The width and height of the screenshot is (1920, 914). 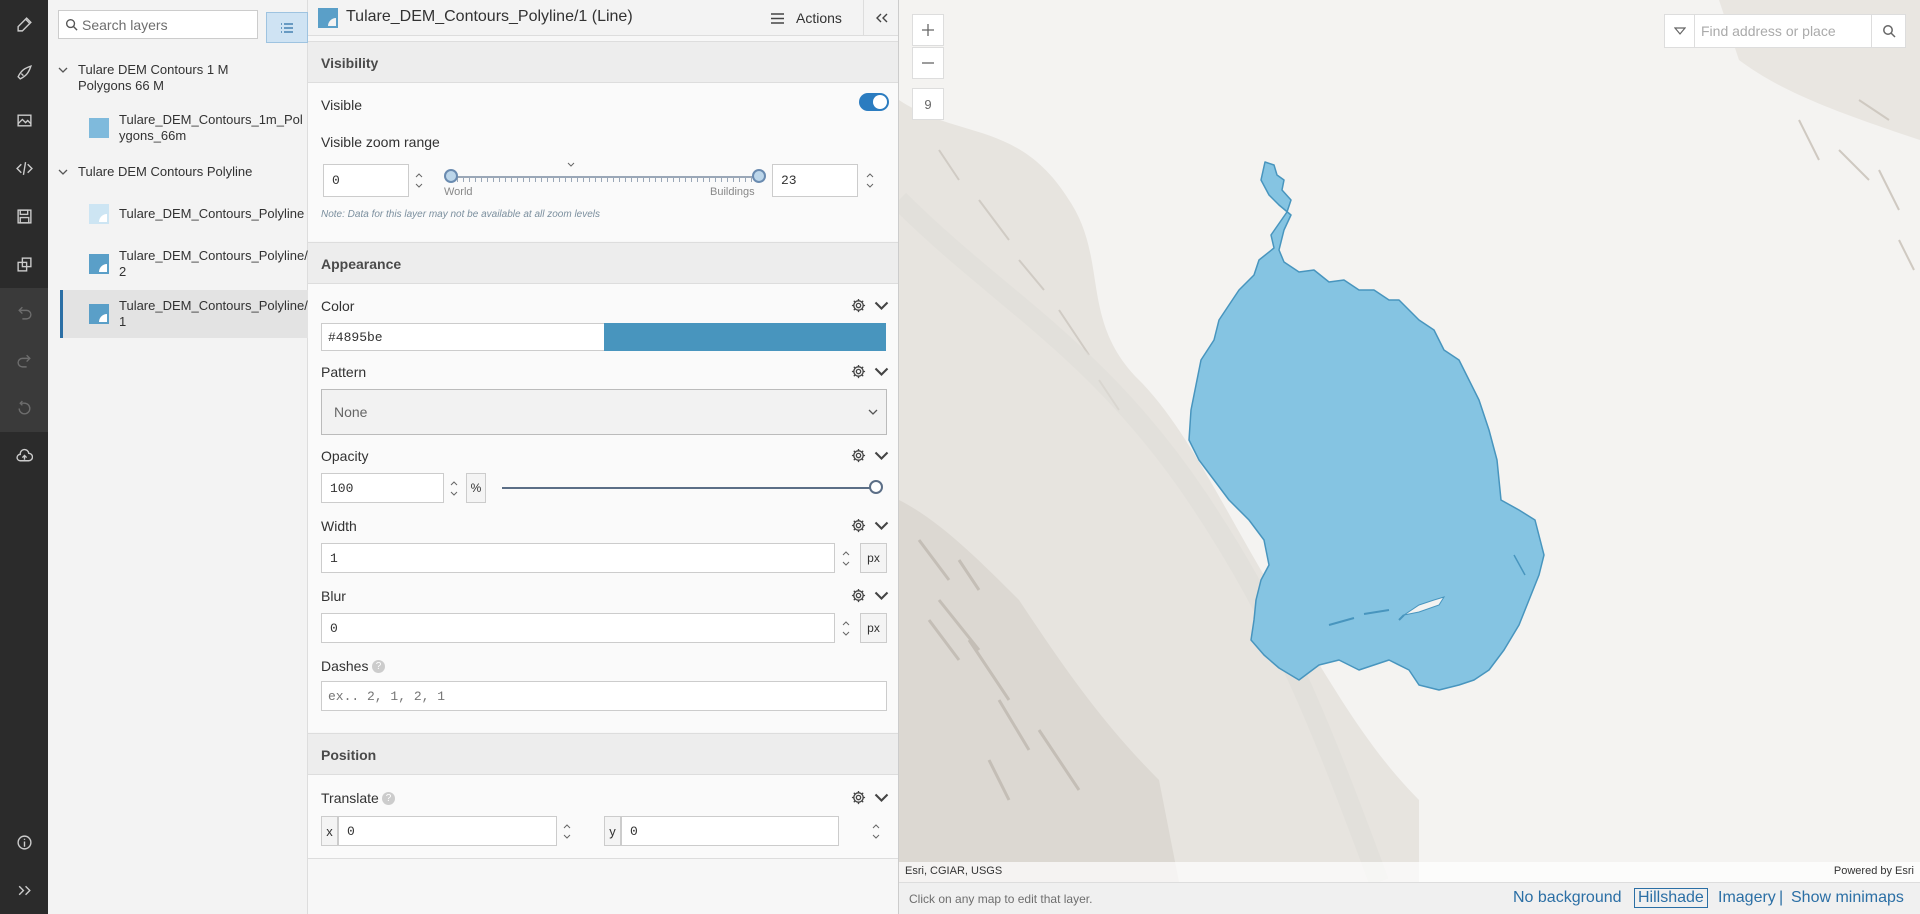 I want to click on double-chevron-left-icon, so click(x=881, y=18).